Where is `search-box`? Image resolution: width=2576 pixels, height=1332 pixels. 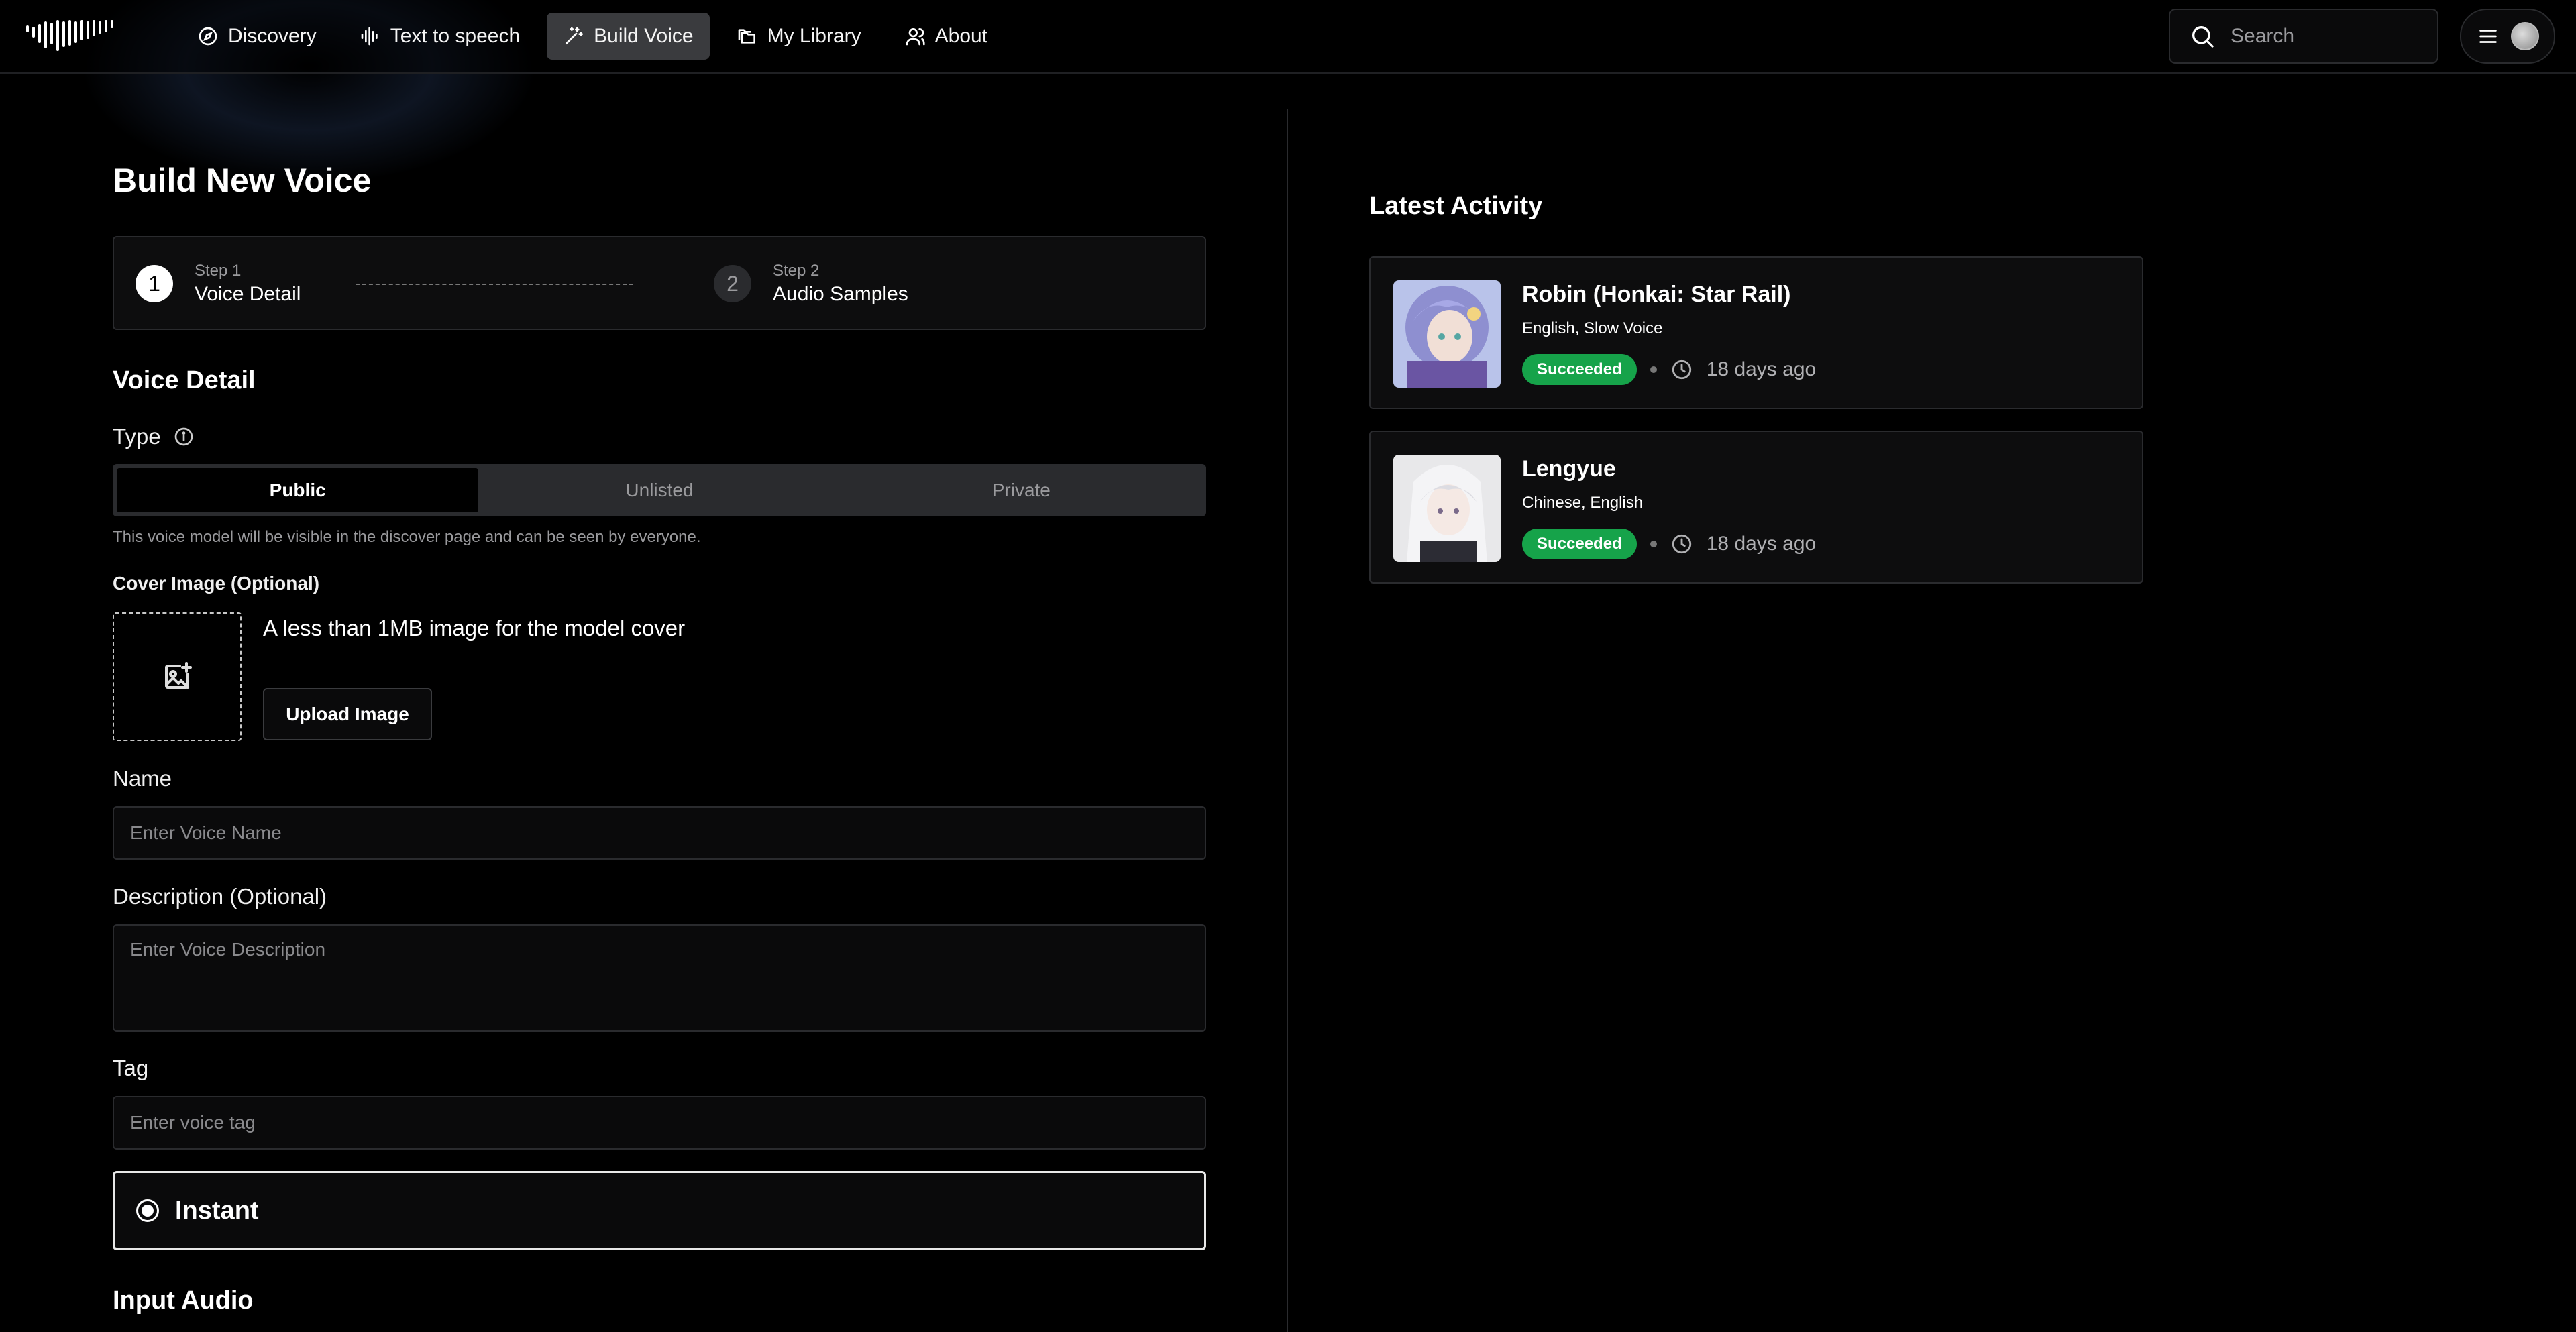
search-box is located at coordinates (2303, 36).